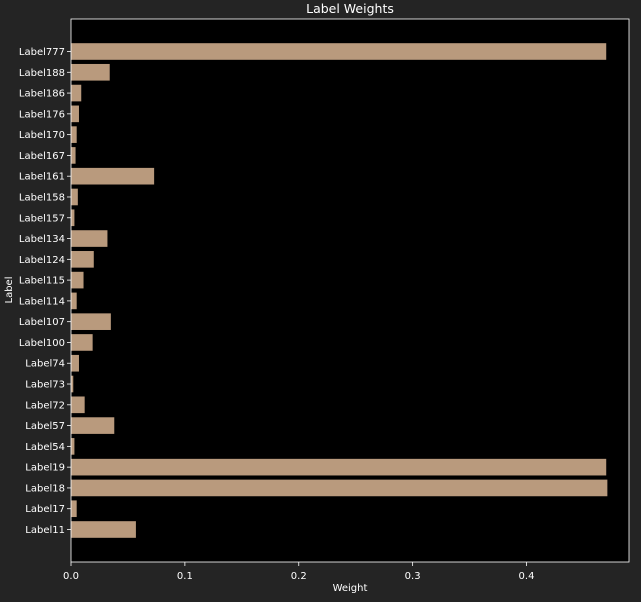  What do you see at coordinates (350, 588) in the screenshot?
I see `x-axis-label: Weight` at bounding box center [350, 588].